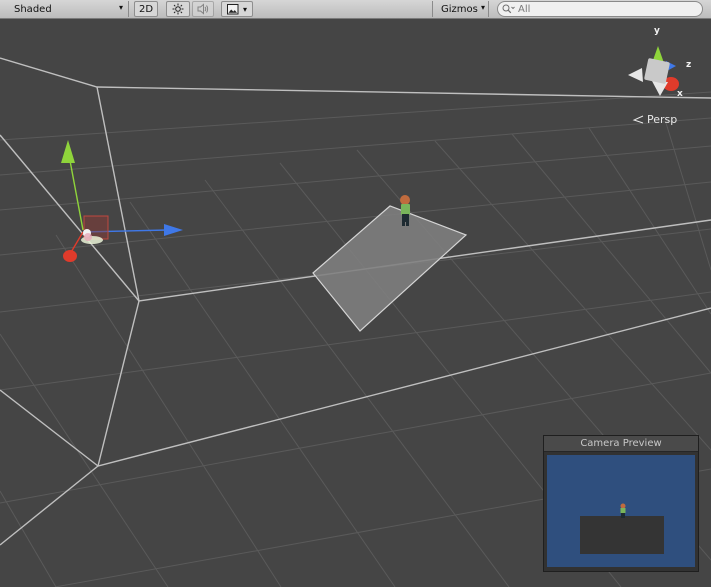 Image resolution: width=711 pixels, height=587 pixels. I want to click on search-placeholder: All, so click(524, 9).